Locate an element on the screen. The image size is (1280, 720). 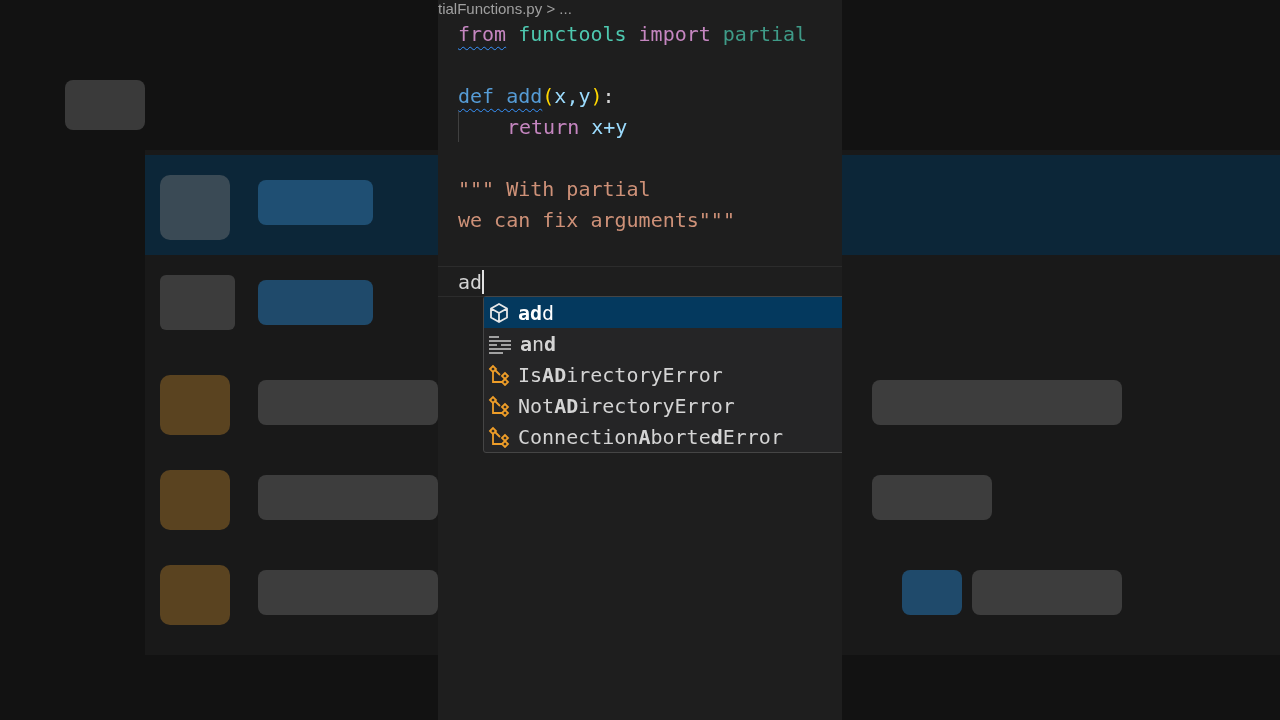
suggestion-item: ConnectionAbortedError is located at coordinates (663, 436).